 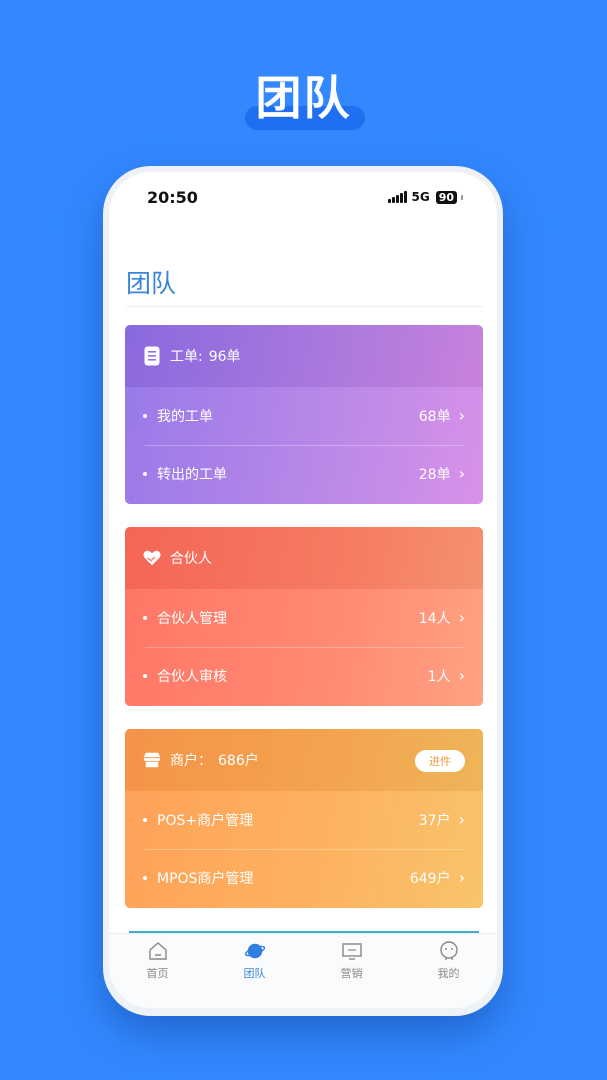 What do you see at coordinates (304, 306) in the screenshot?
I see `title-divider` at bounding box center [304, 306].